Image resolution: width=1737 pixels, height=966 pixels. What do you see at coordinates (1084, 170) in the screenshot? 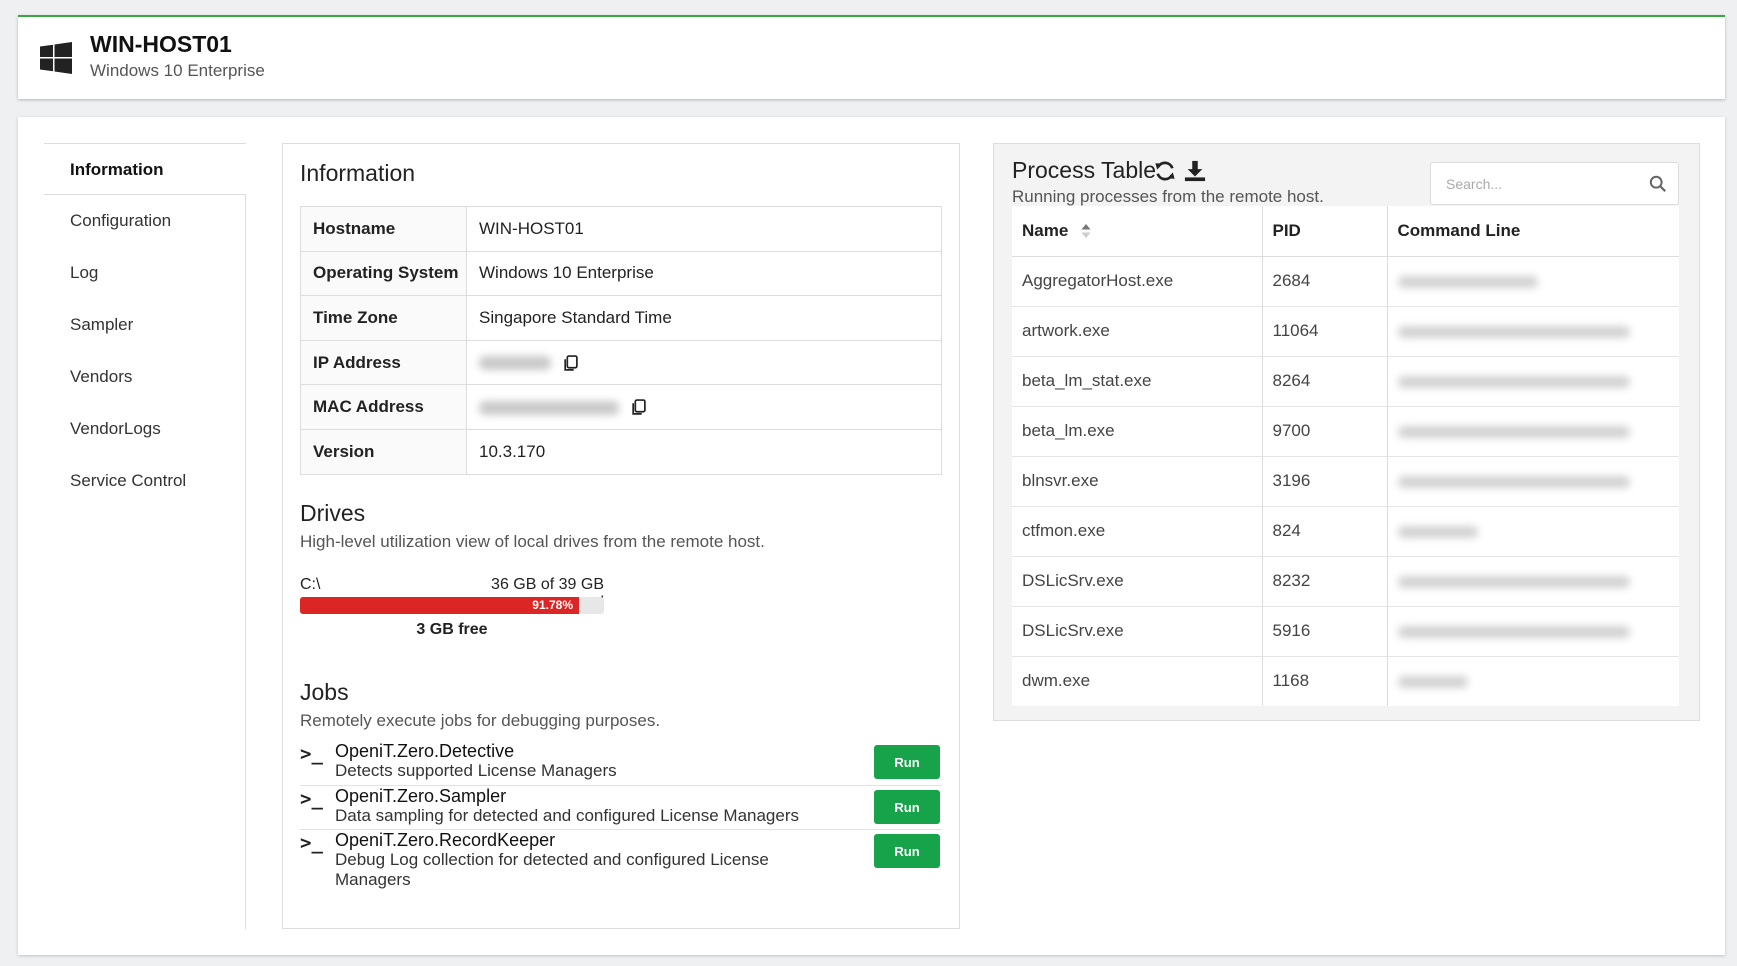
I see `process-table-title: Process Table` at bounding box center [1084, 170].